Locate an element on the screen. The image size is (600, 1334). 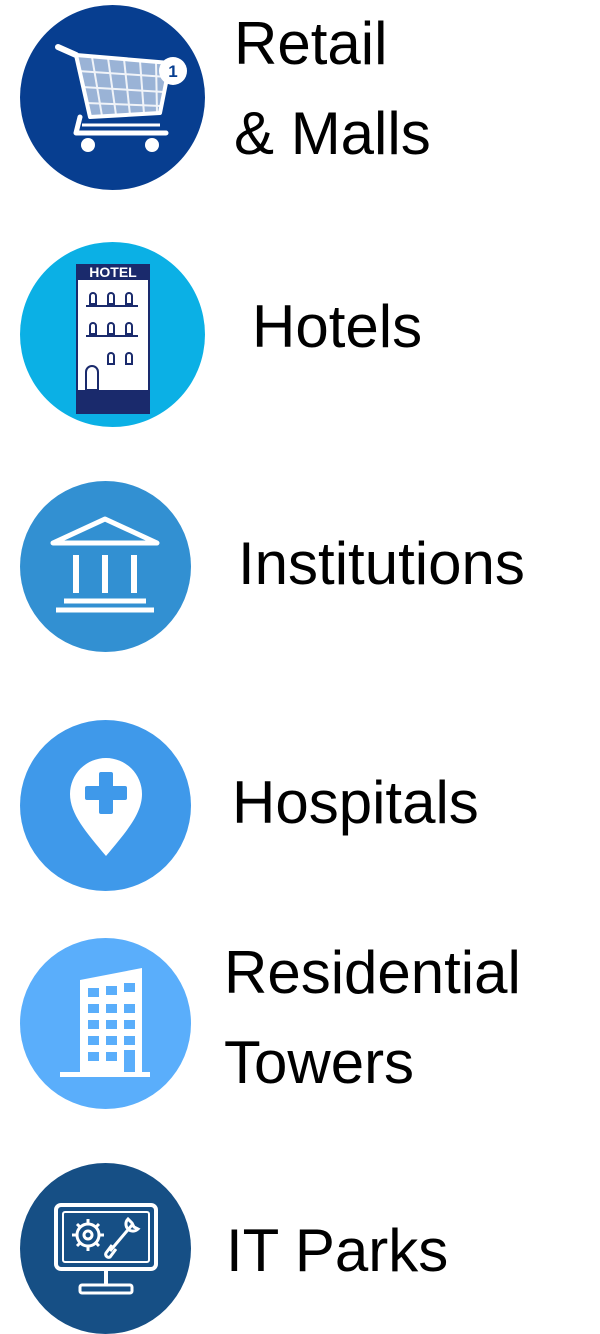
residential-icon-circle is located at coordinates (105, 1023).